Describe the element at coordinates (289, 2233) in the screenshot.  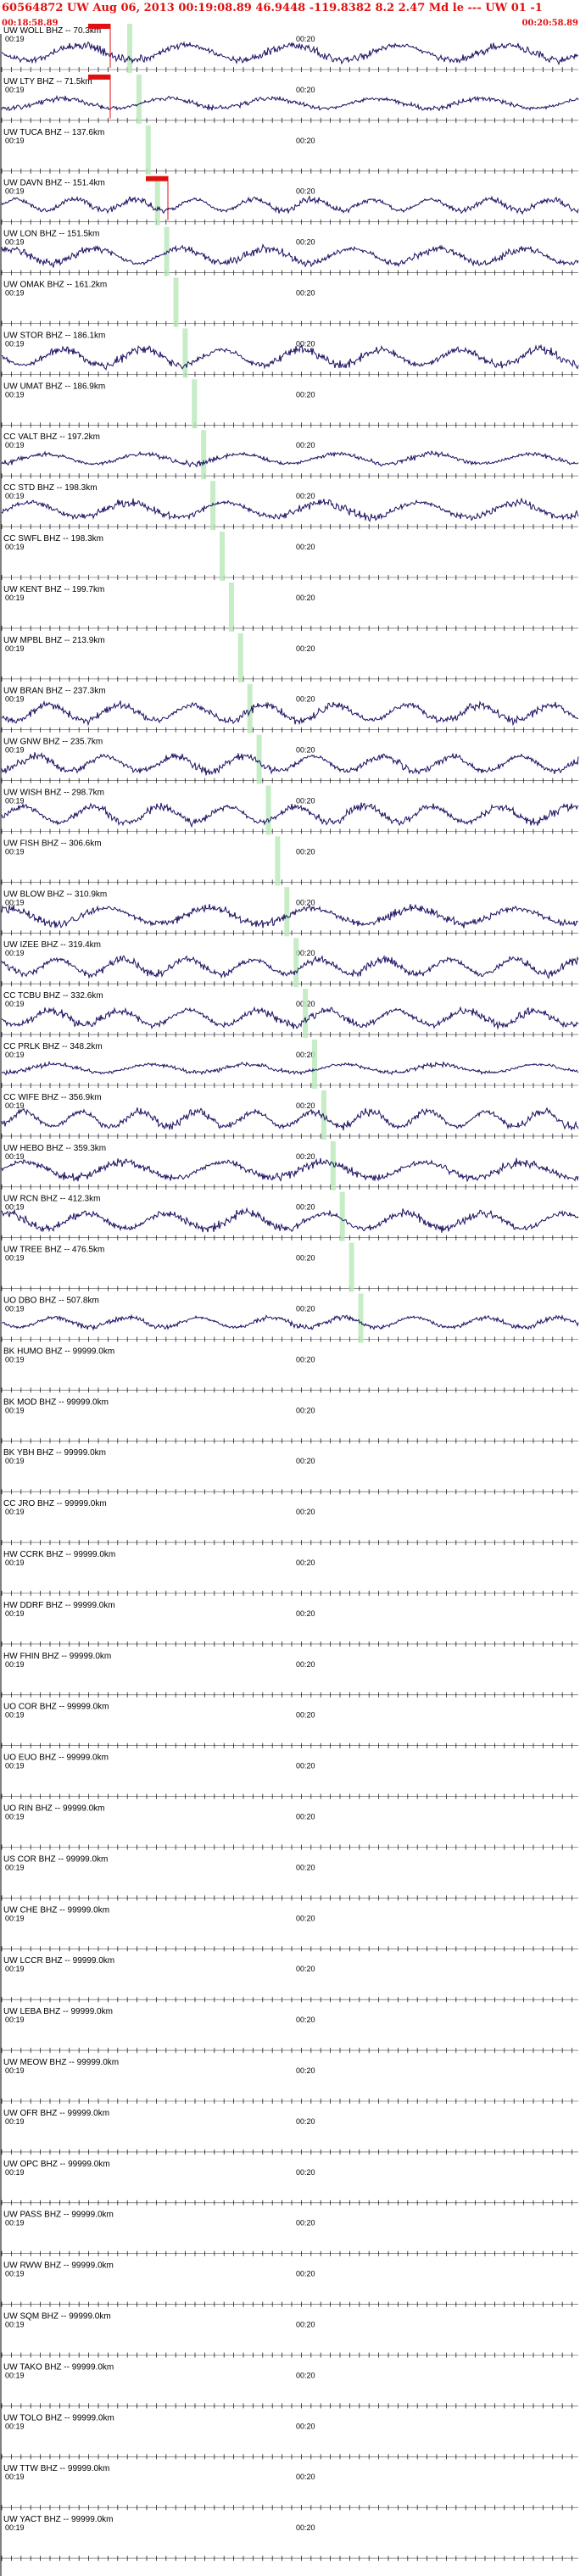
I see `trace-panel: UW PASS BHZ -- 99999.0km00:19 00:20` at that location.